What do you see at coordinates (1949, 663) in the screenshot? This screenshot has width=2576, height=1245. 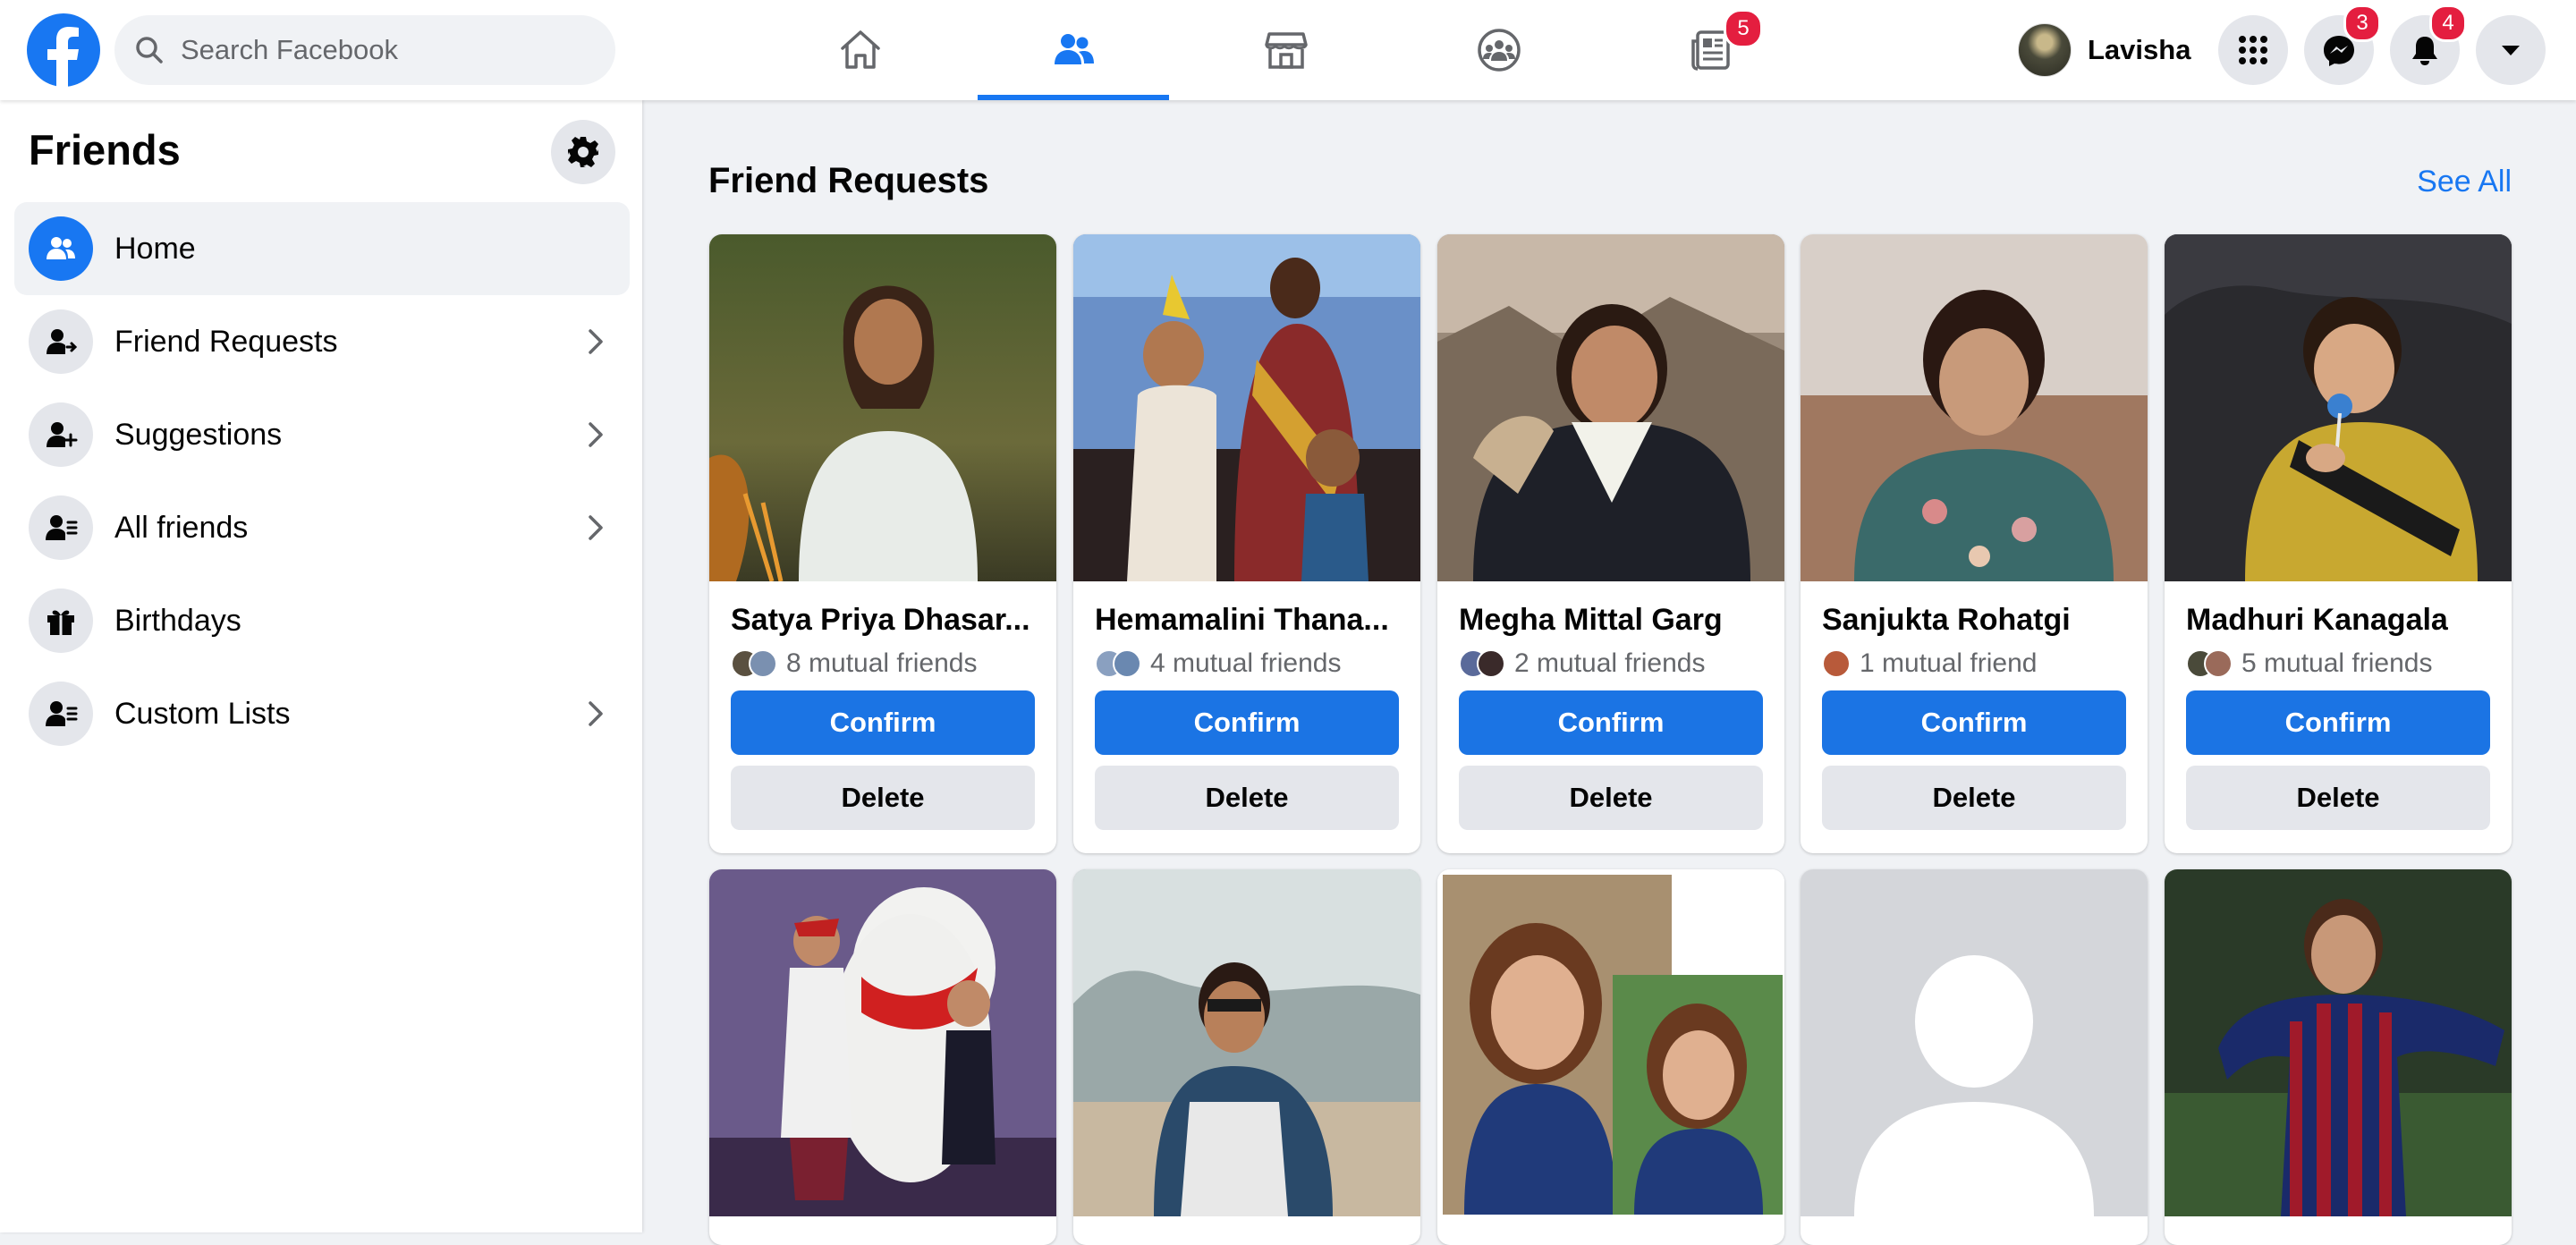 I see `mutual-count: 1 mutual friend` at bounding box center [1949, 663].